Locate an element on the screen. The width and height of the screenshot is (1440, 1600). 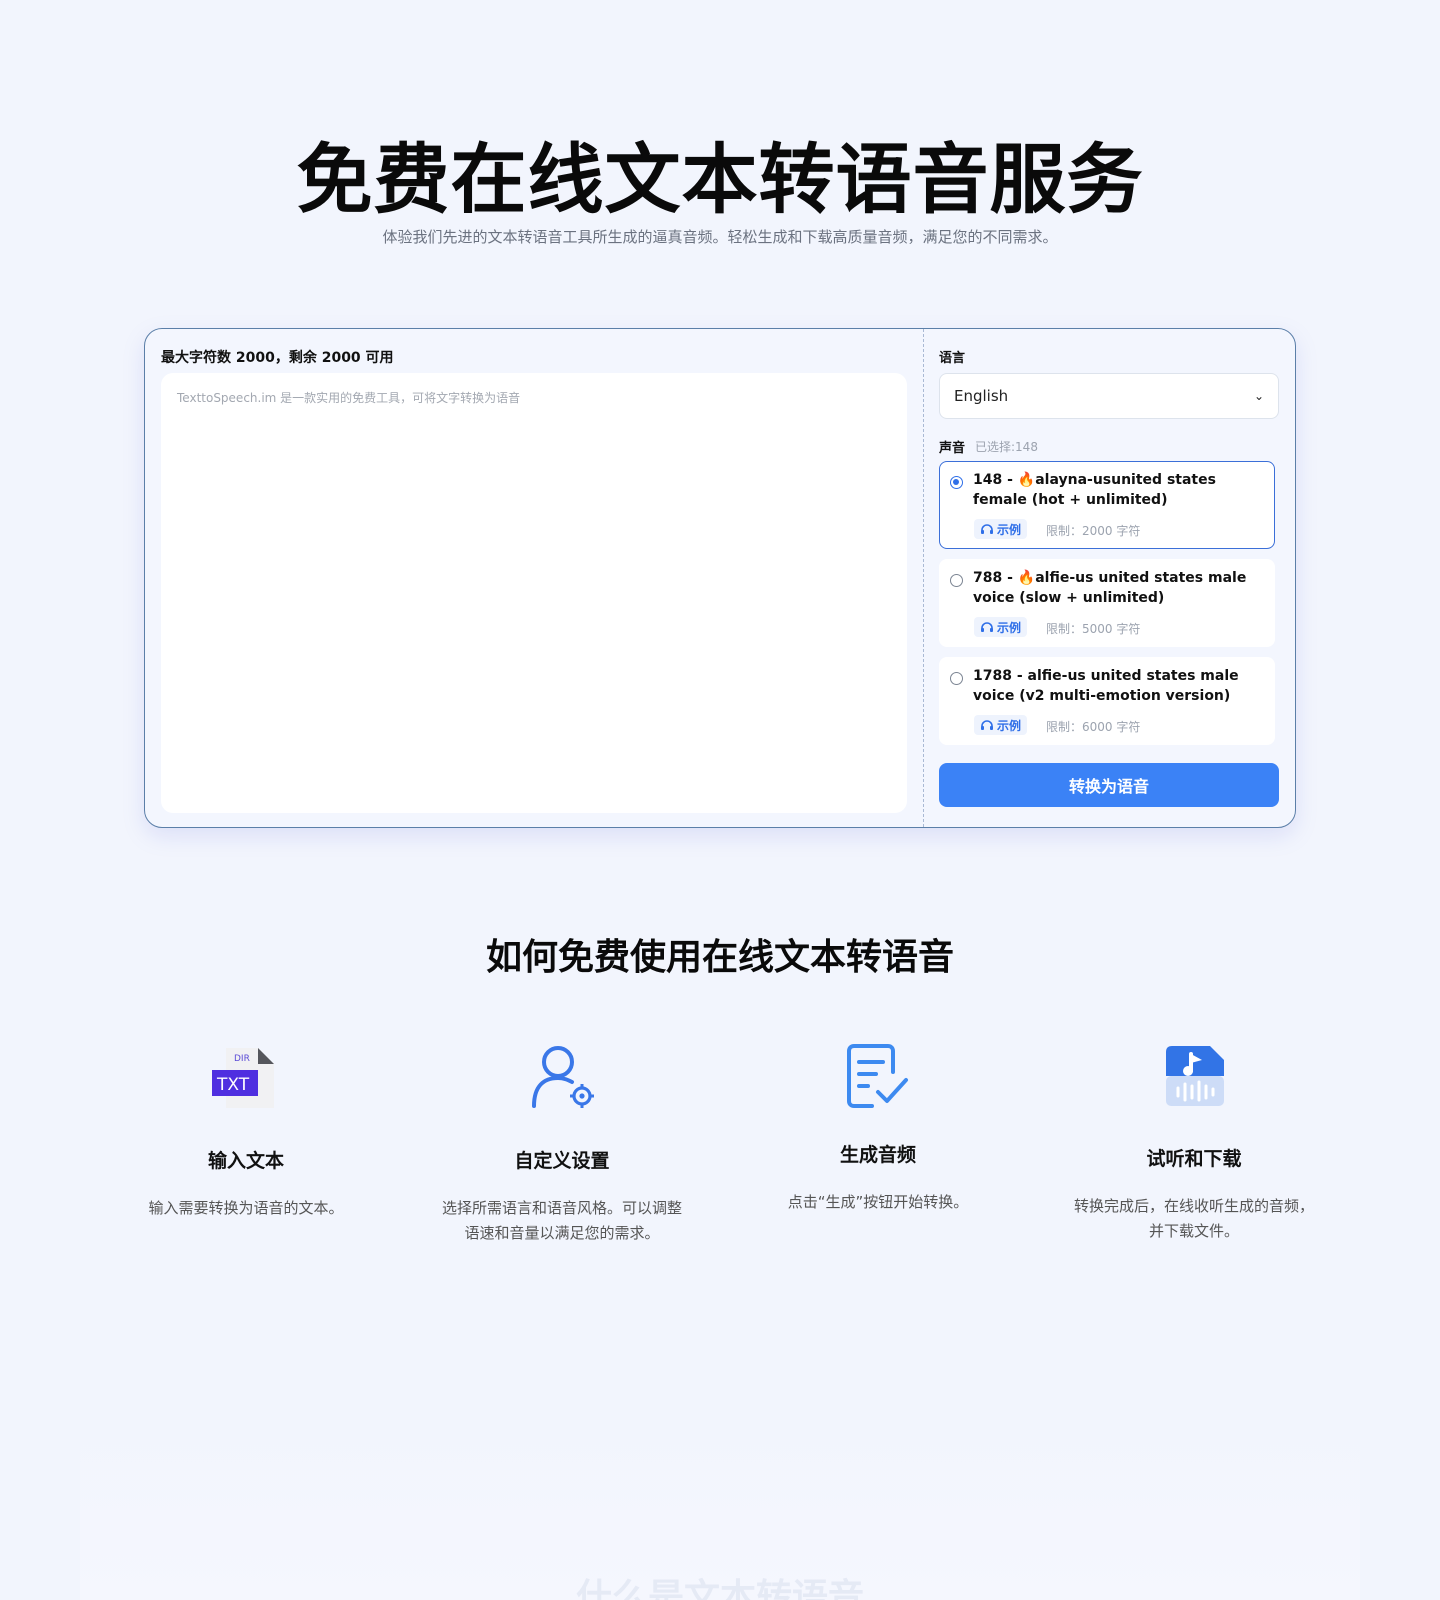
how-to-title: 如何免费使用在线文本转语音 is located at coordinates (719, 957).